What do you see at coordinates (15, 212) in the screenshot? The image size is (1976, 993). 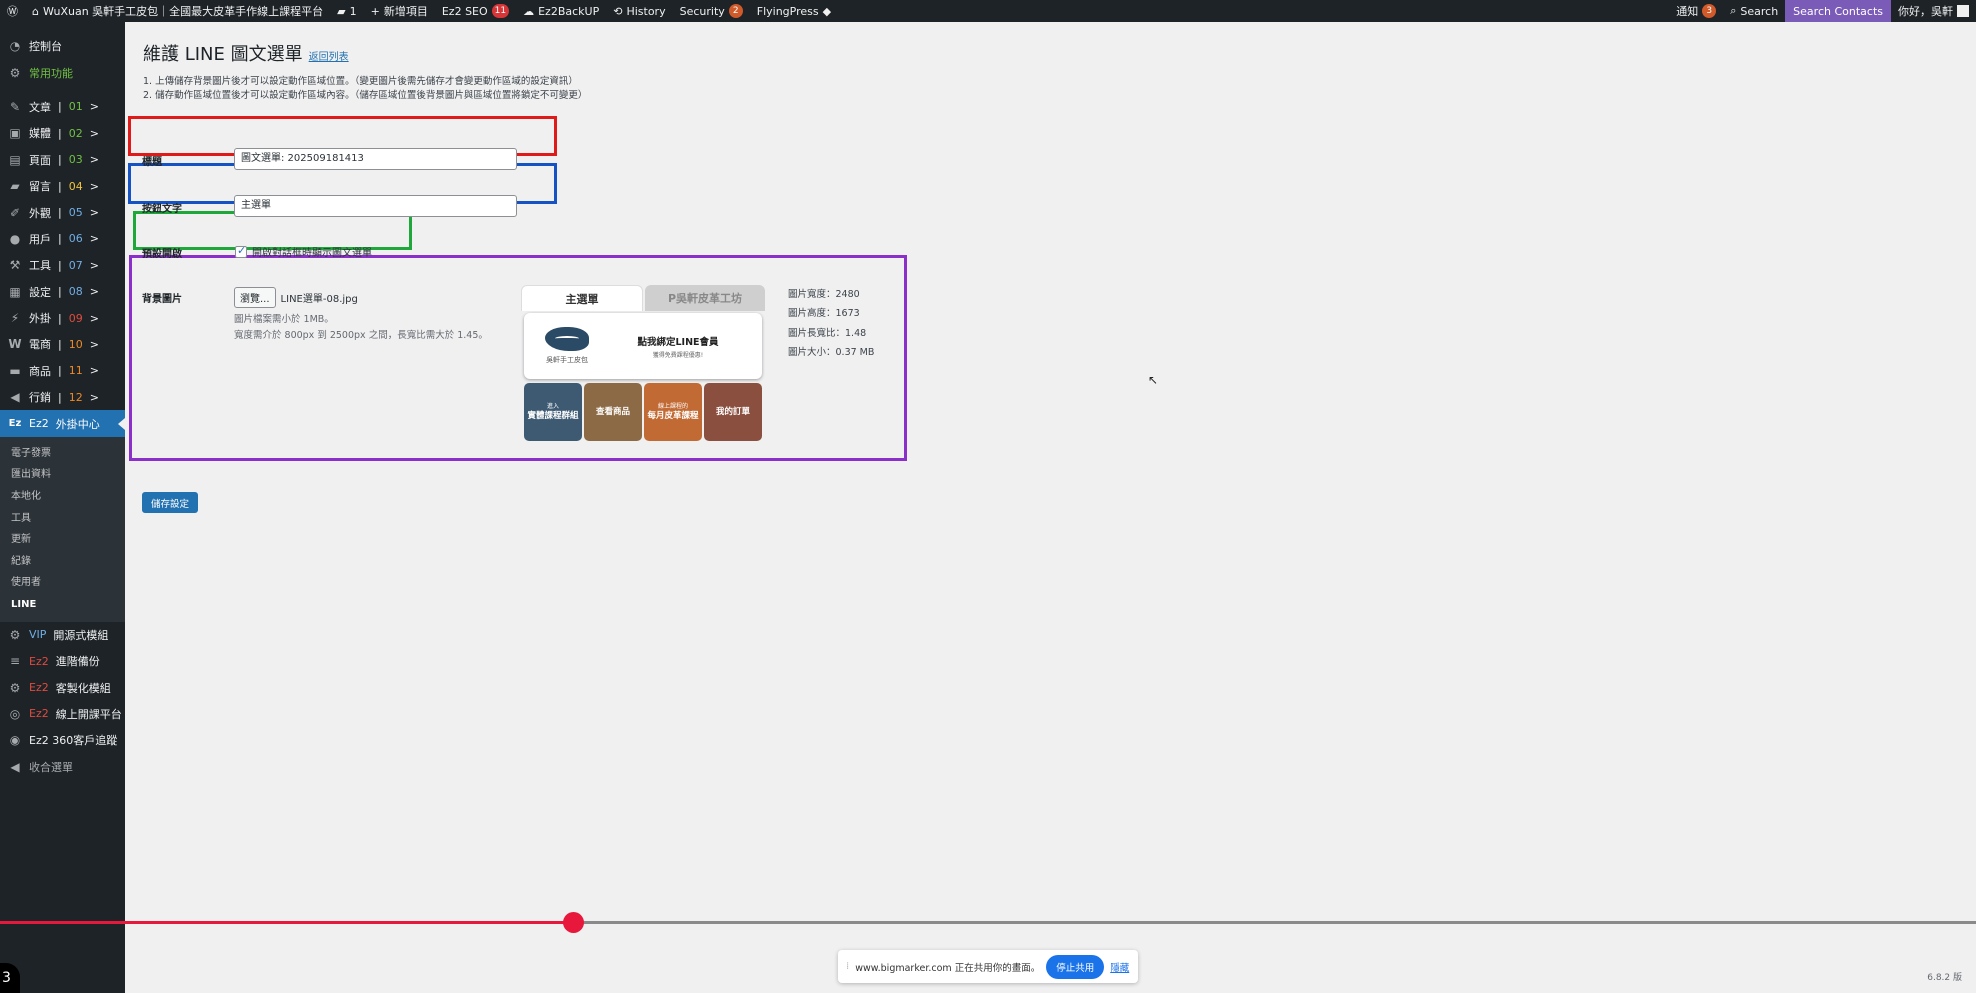 I see `brush-icon: ✐` at bounding box center [15, 212].